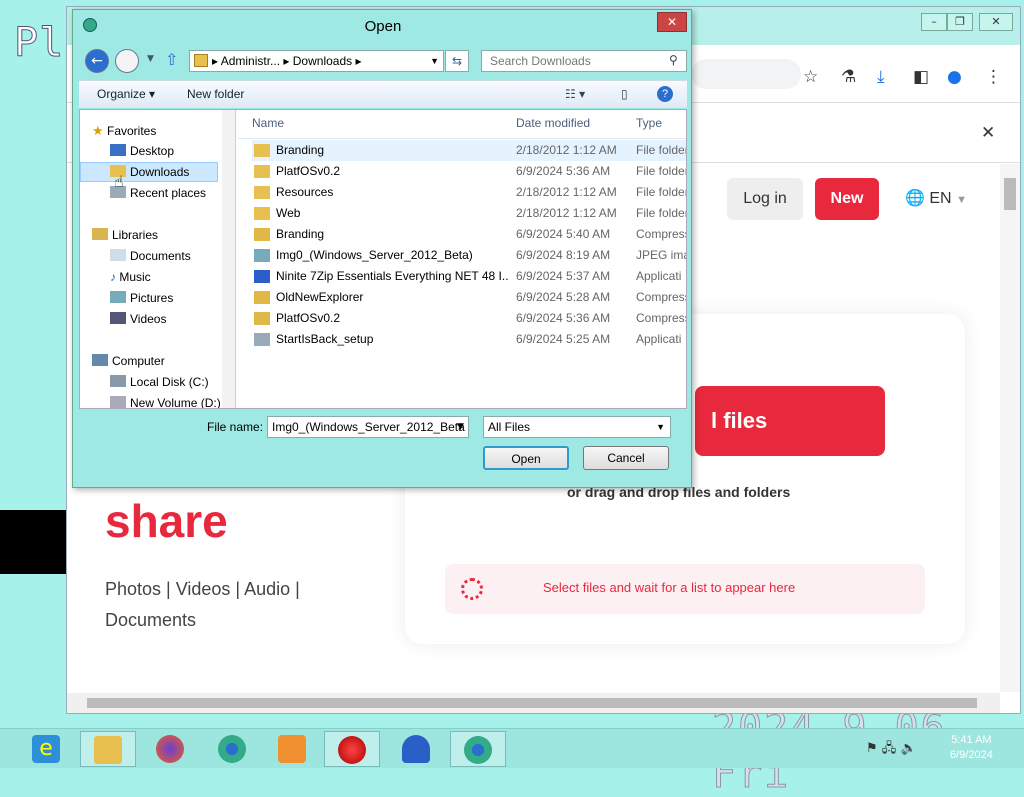  What do you see at coordinates (954, 77) in the screenshot?
I see `profile-icon: ●` at bounding box center [954, 77].